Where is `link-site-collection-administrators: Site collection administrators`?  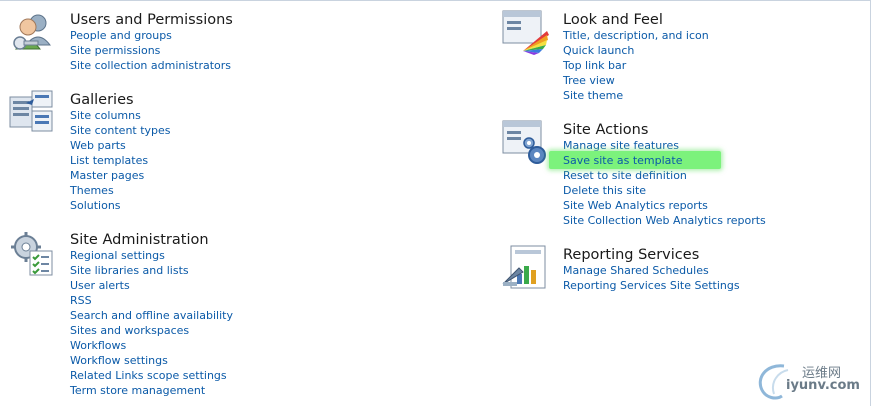 link-site-collection-administrators: Site collection administrators is located at coordinates (150, 65).